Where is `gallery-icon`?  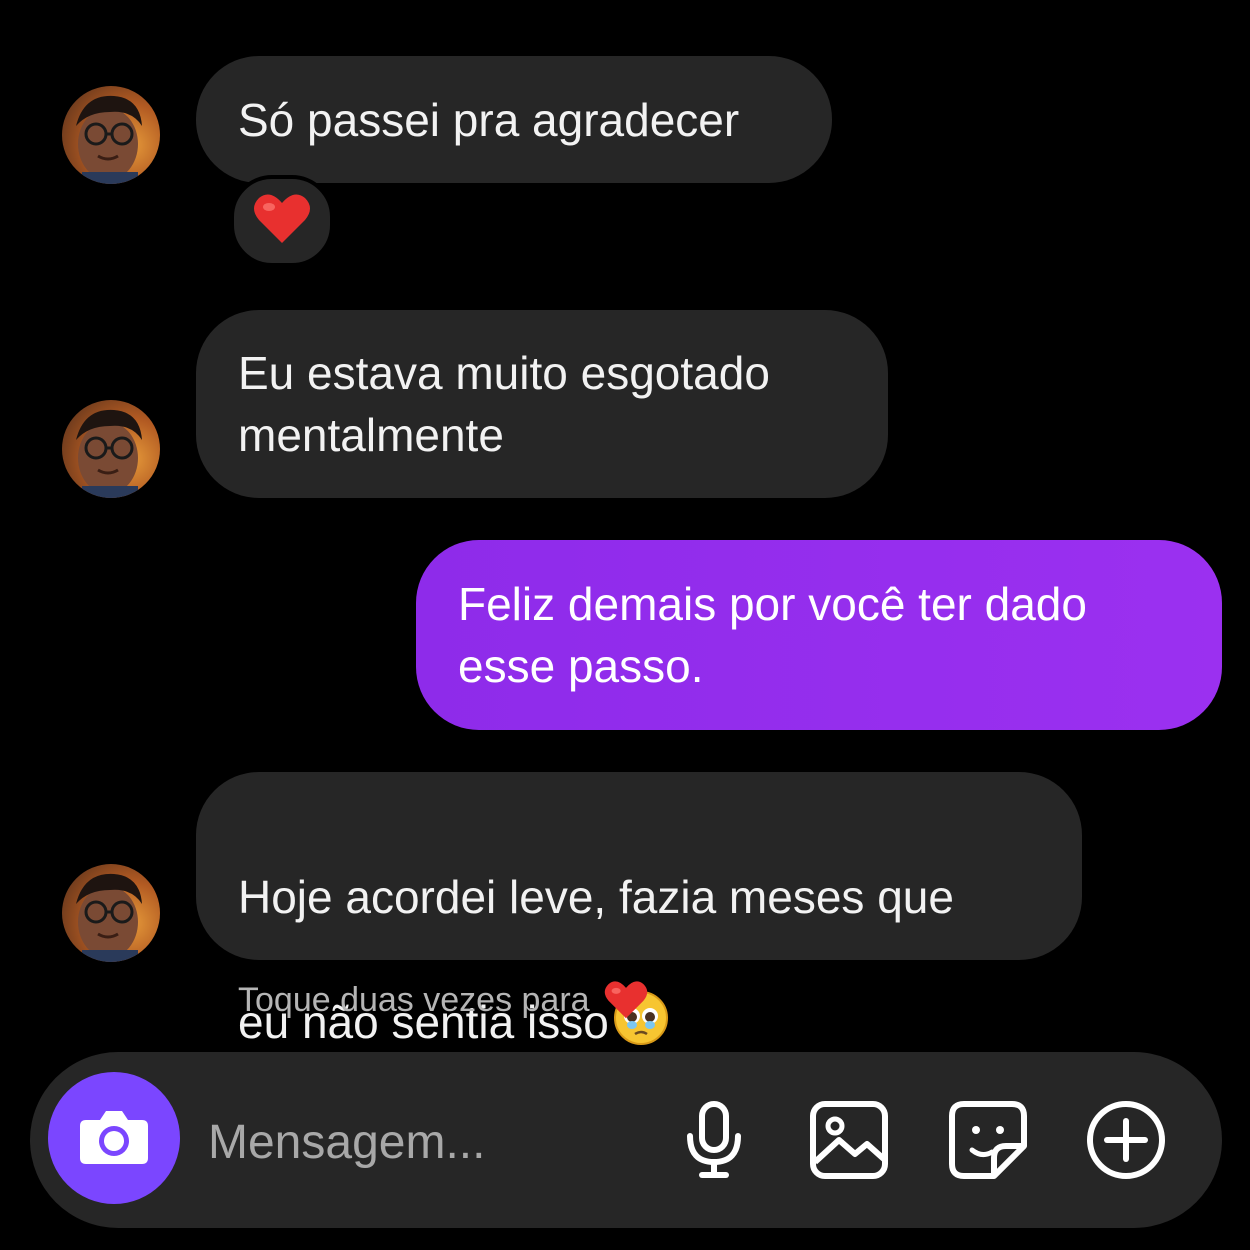
gallery-icon is located at coordinates (849, 1142).